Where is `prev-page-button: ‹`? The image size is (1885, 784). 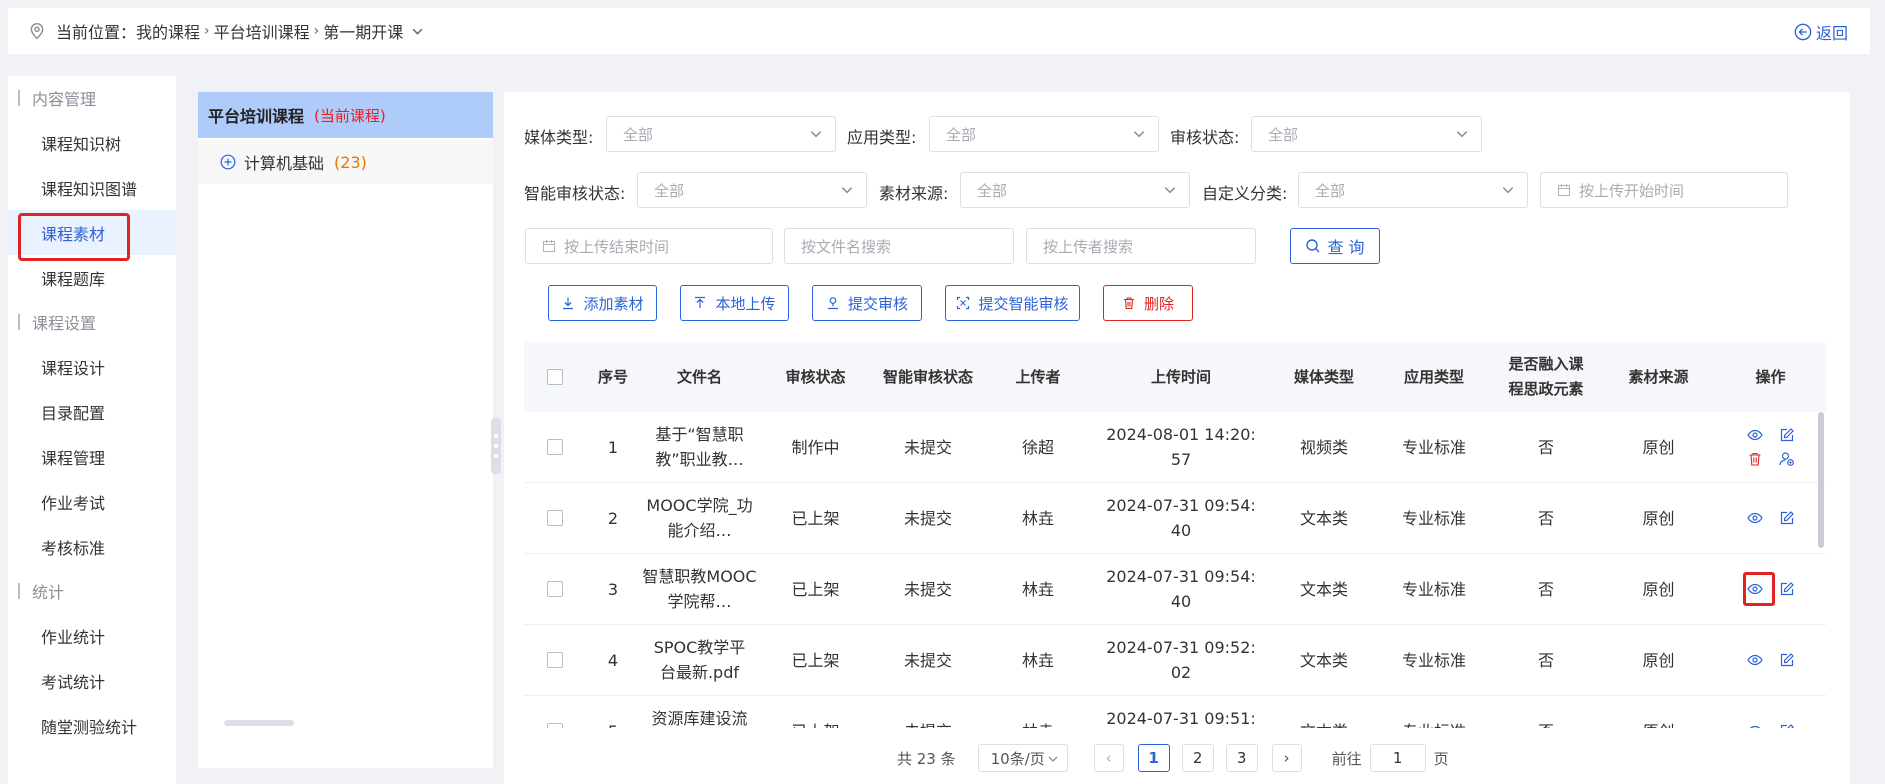 prev-page-button: ‹ is located at coordinates (1108, 758).